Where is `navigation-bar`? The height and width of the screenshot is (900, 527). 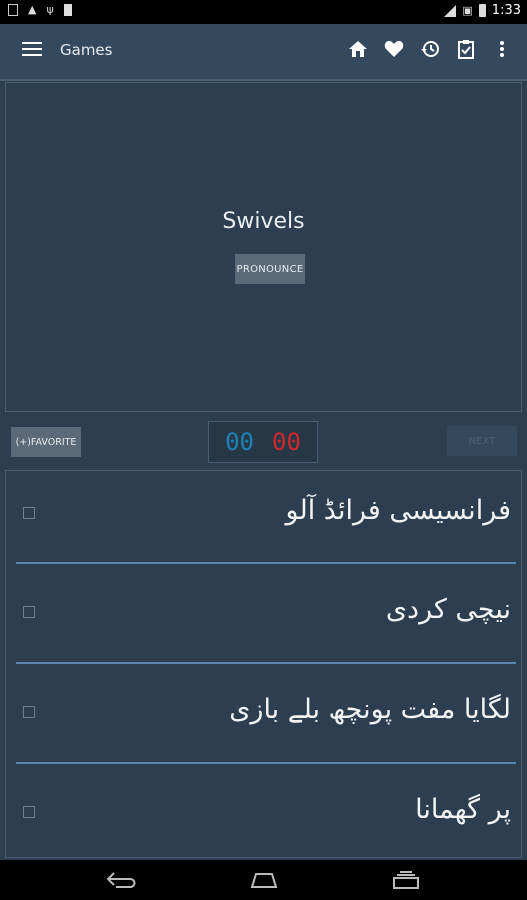
navigation-bar is located at coordinates (263, 880).